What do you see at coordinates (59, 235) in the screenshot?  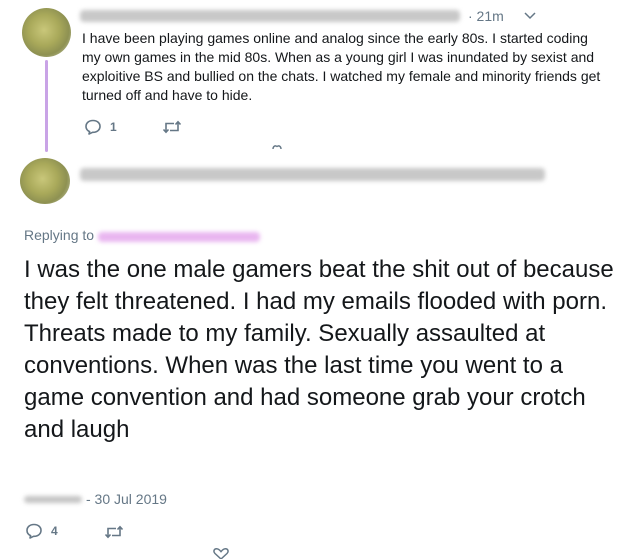 I see `replying-to-label: Replying to` at bounding box center [59, 235].